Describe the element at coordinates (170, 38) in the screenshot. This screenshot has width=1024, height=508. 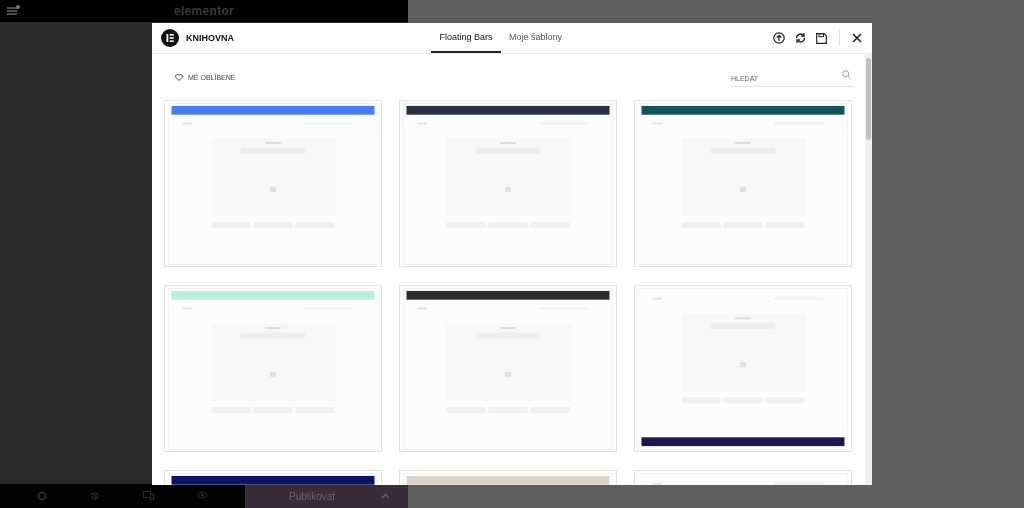
I see `logo-icon` at that location.